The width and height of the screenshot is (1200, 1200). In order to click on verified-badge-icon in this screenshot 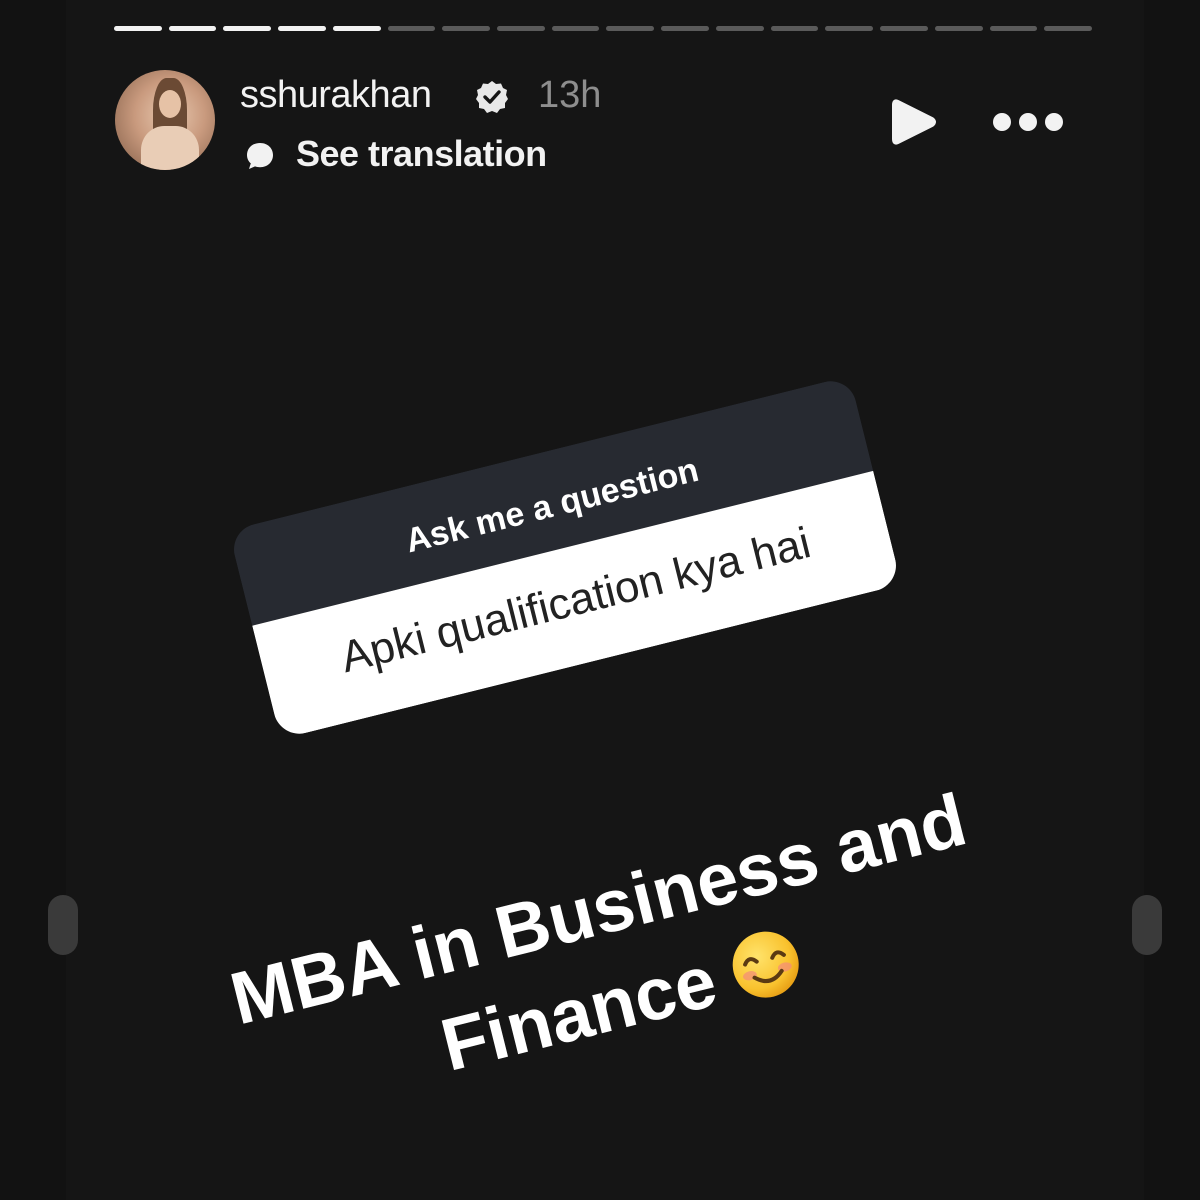, I will do `click(492, 97)`.